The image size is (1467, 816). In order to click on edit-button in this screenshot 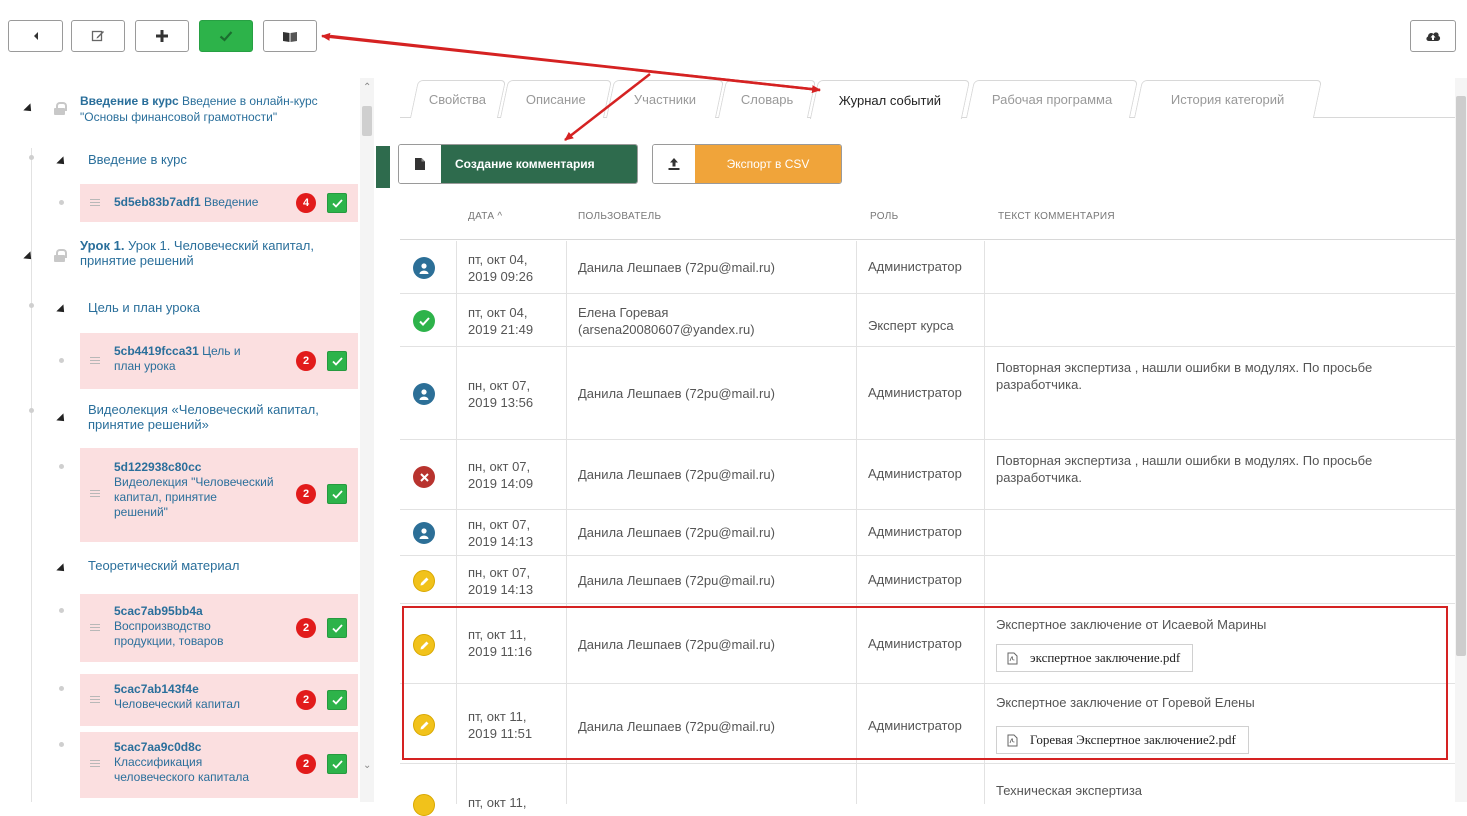, I will do `click(98, 36)`.